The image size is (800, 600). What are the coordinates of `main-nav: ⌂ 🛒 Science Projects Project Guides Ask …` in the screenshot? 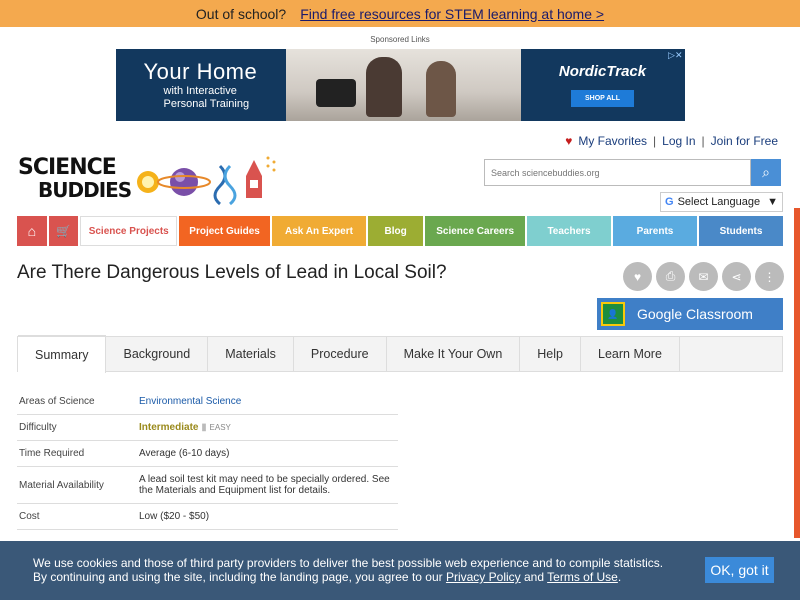 It's located at (400, 231).